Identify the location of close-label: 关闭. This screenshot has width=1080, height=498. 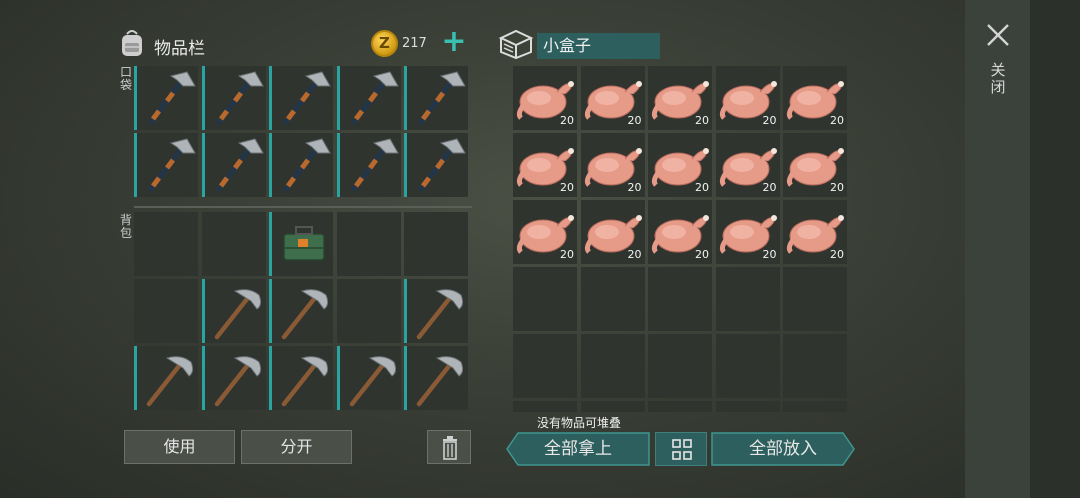
(998, 79).